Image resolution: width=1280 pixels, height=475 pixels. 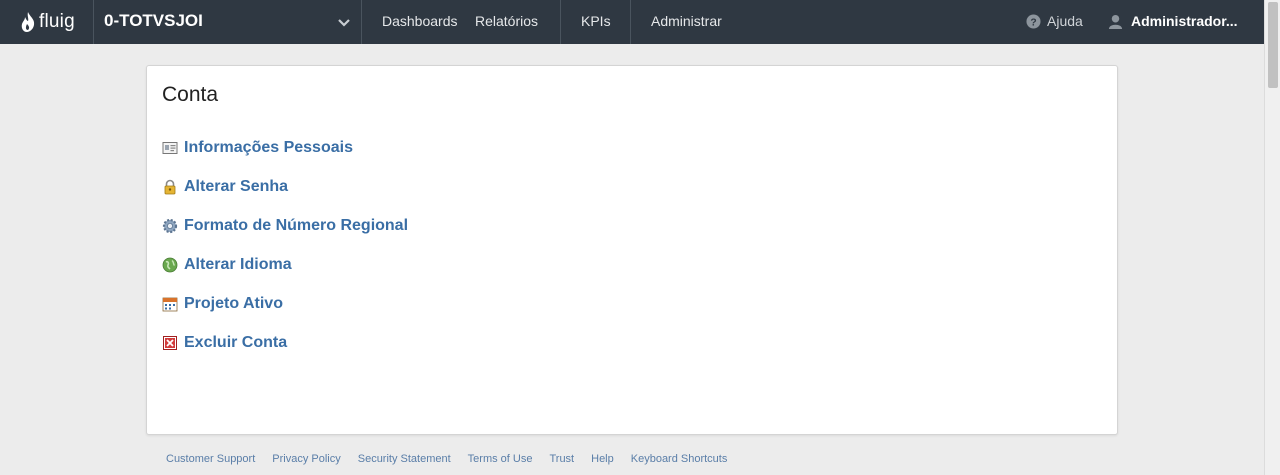 I want to click on page-scrollbar, so click(x=1272, y=237).